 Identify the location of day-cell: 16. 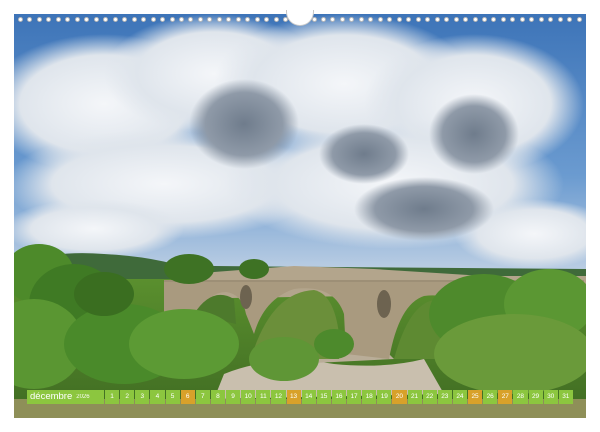
(338, 397).